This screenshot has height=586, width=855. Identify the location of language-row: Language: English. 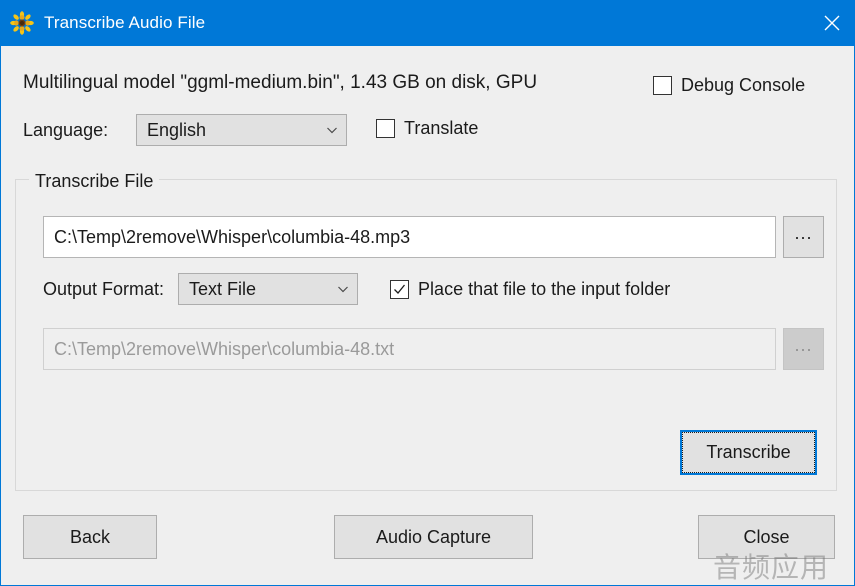
(185, 130).